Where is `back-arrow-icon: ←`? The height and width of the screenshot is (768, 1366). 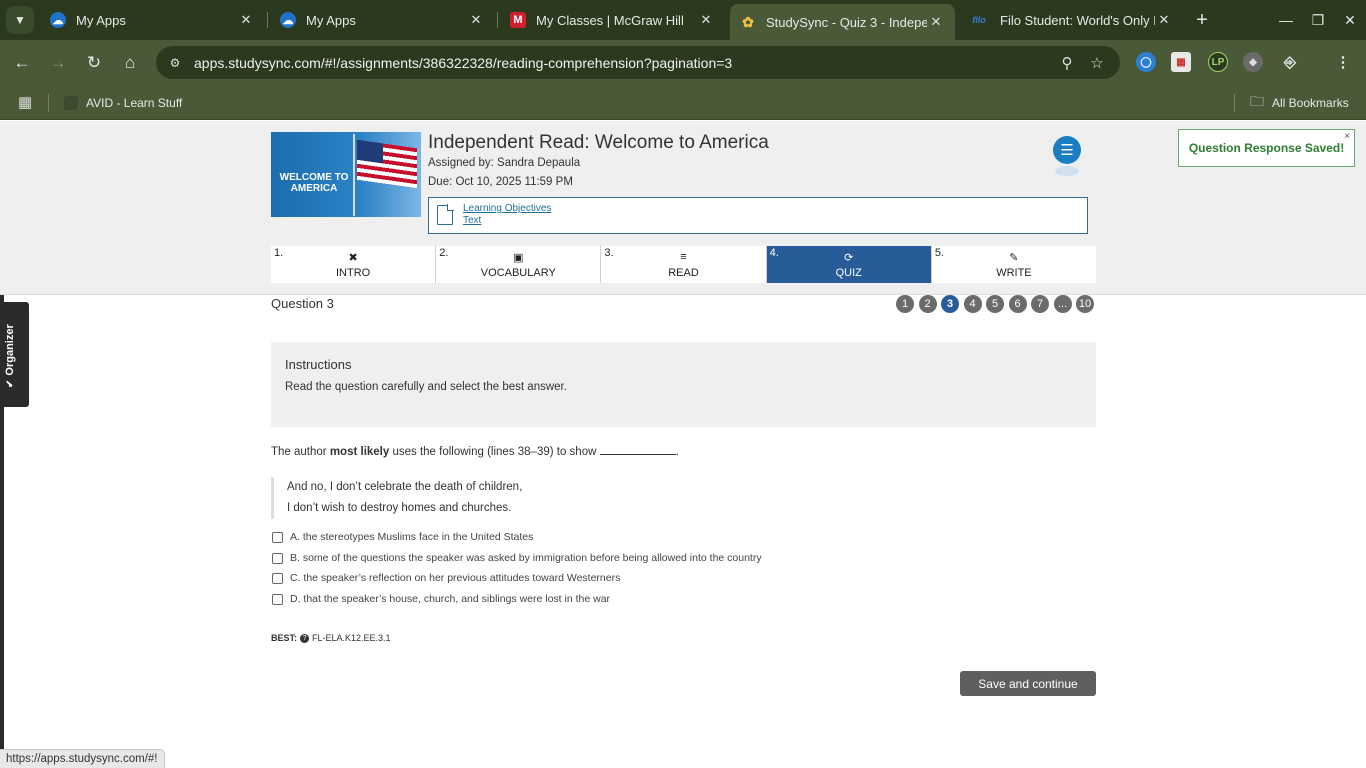 back-arrow-icon: ← is located at coordinates (22, 63).